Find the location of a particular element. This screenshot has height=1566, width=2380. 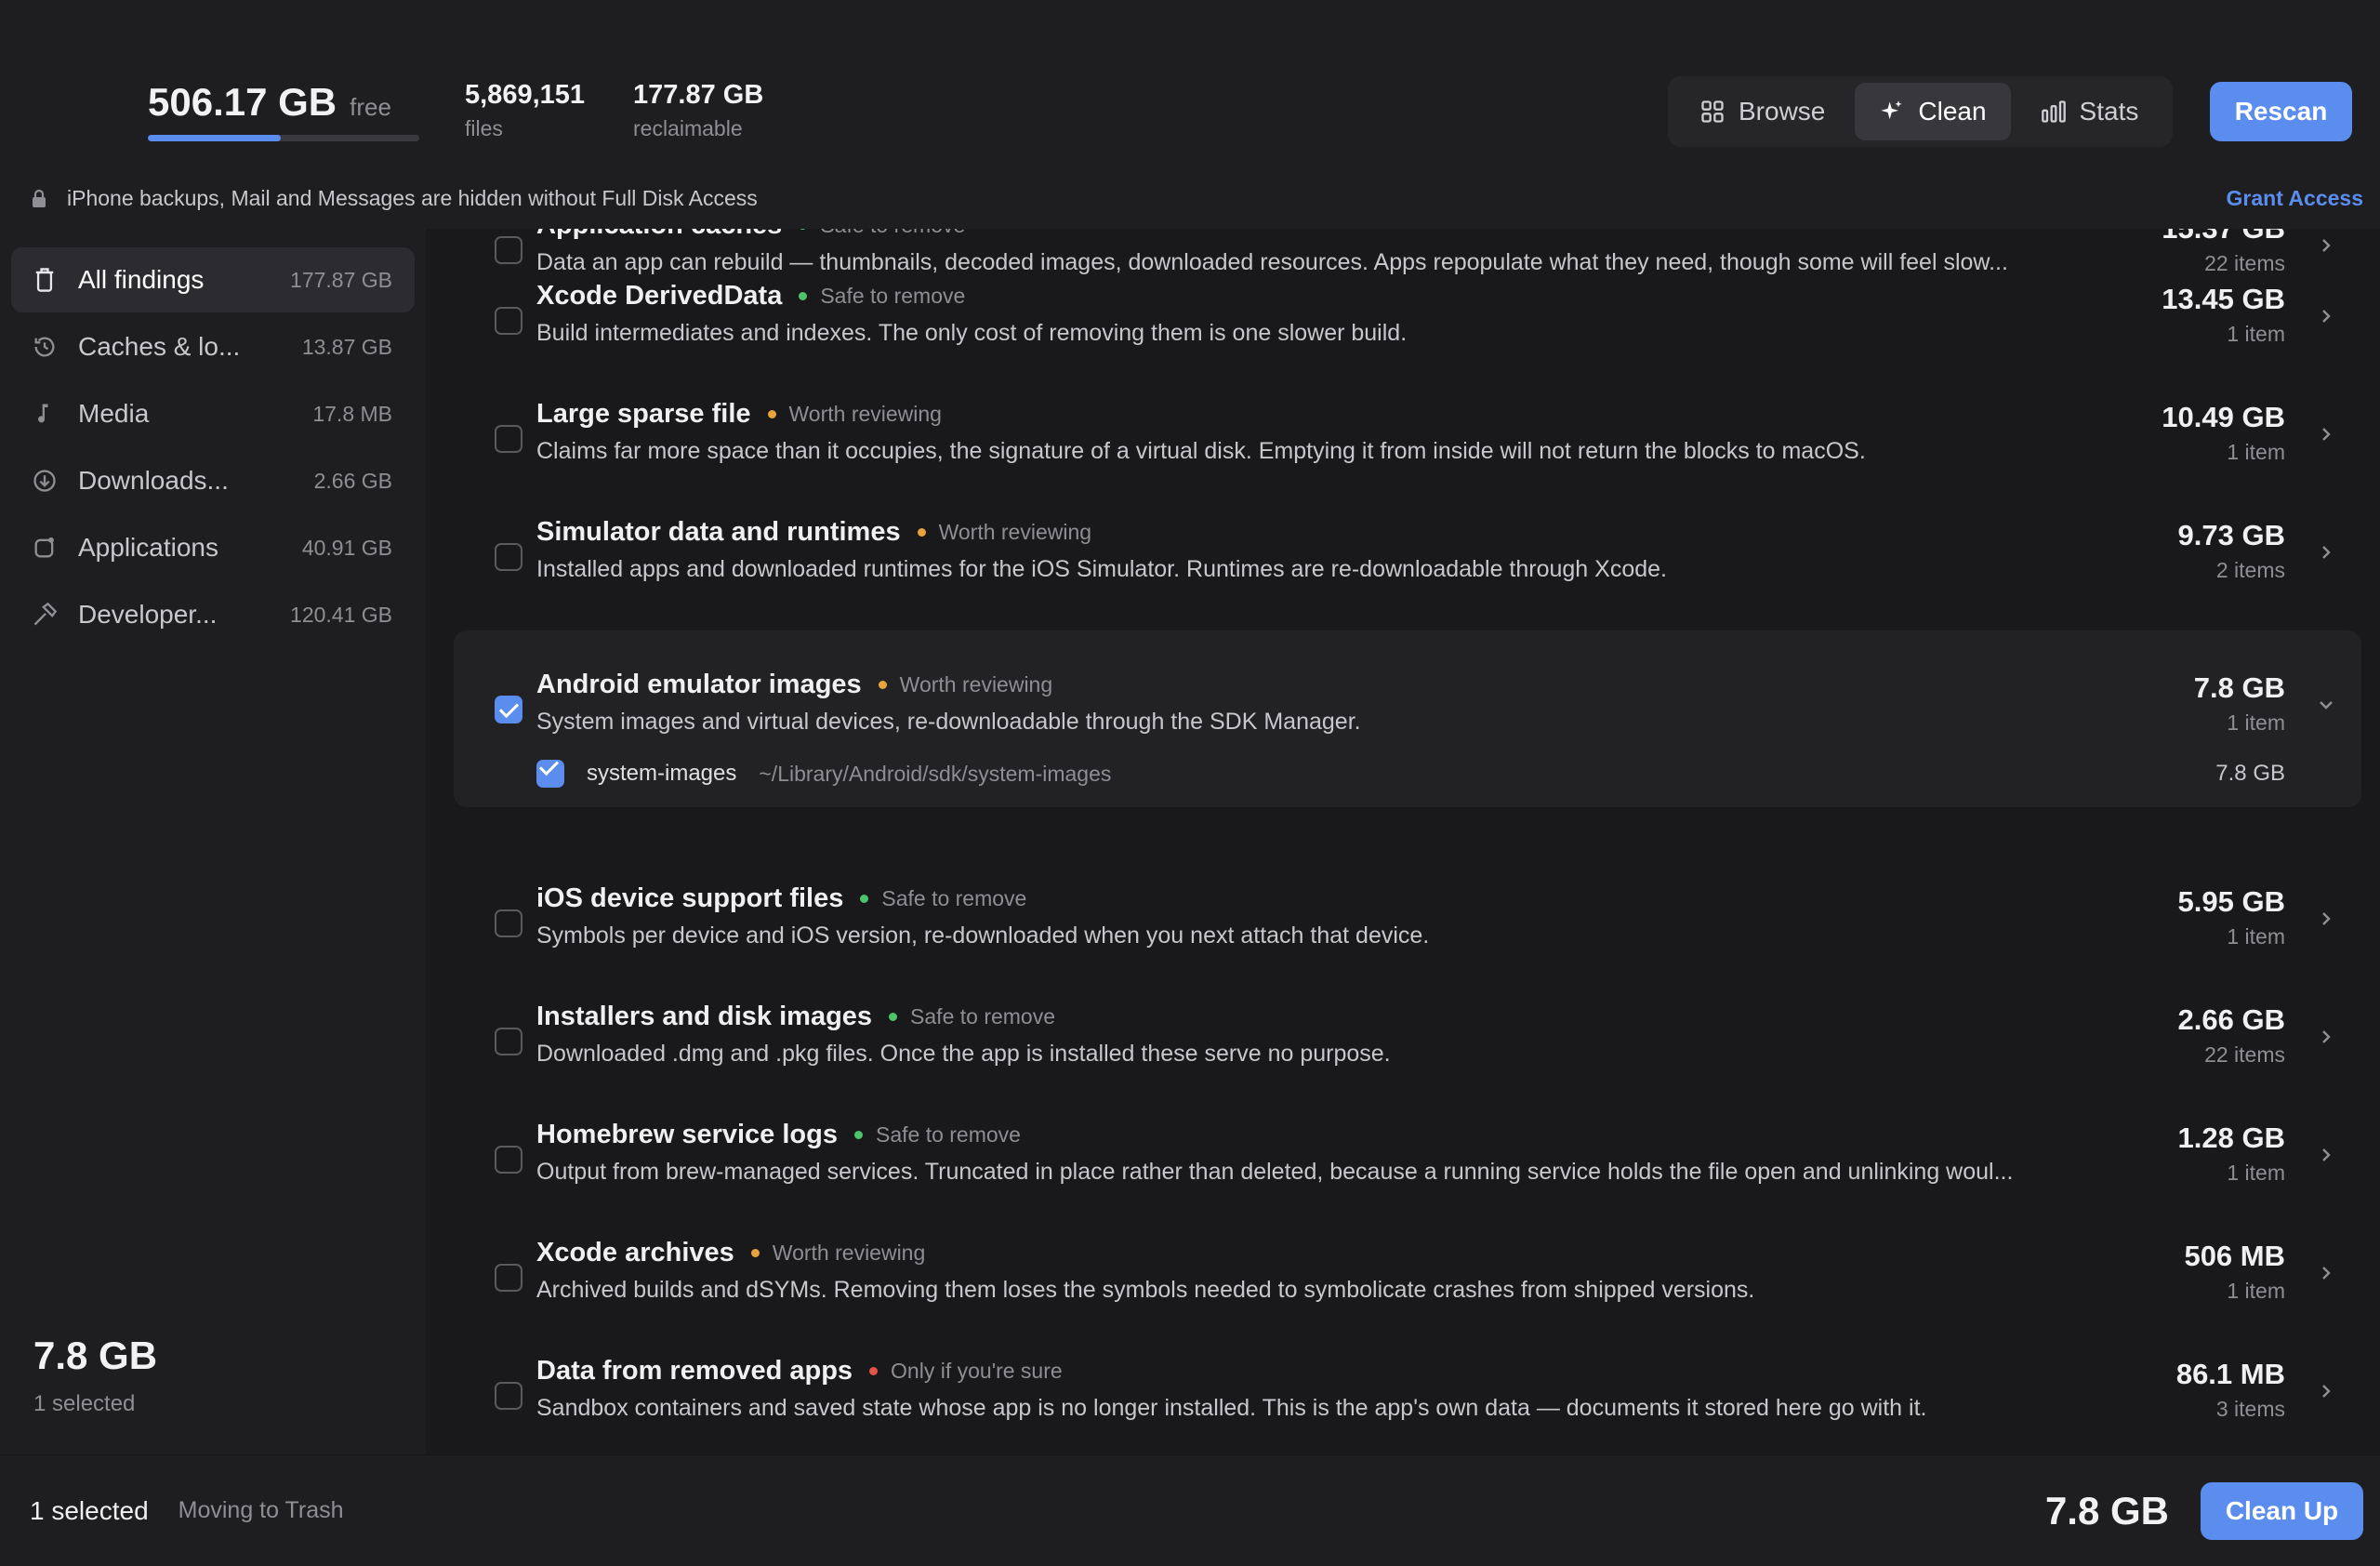

finding-title-line: Large sparse file Worth reviewing is located at coordinates (739, 414).